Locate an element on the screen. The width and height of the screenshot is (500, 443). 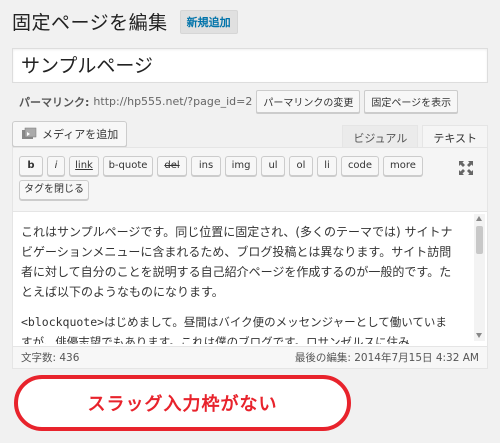
post-title-input: サンプルページ is located at coordinates (250, 65).